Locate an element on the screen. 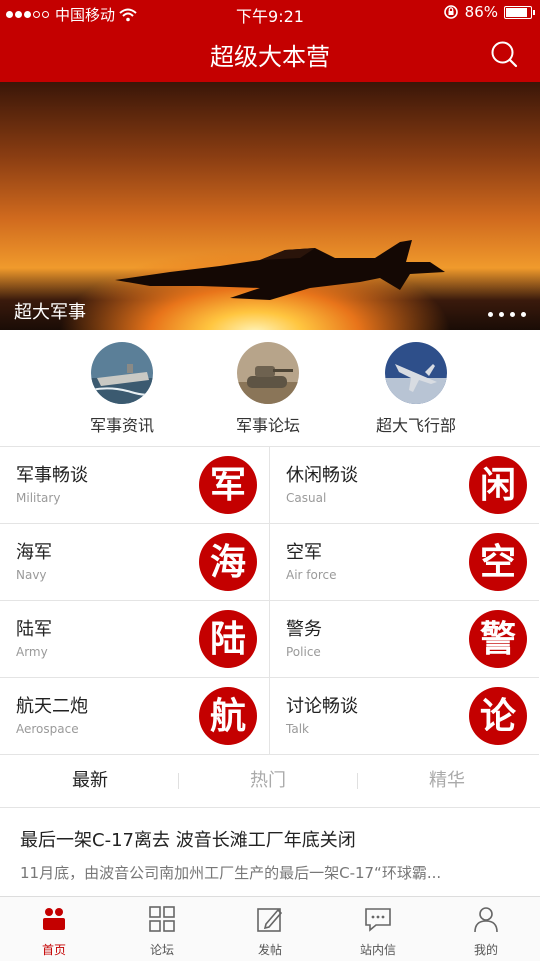 Image resolution: width=540 pixels, height=961 pixels. battery-group: 86% is located at coordinates (489, 12).